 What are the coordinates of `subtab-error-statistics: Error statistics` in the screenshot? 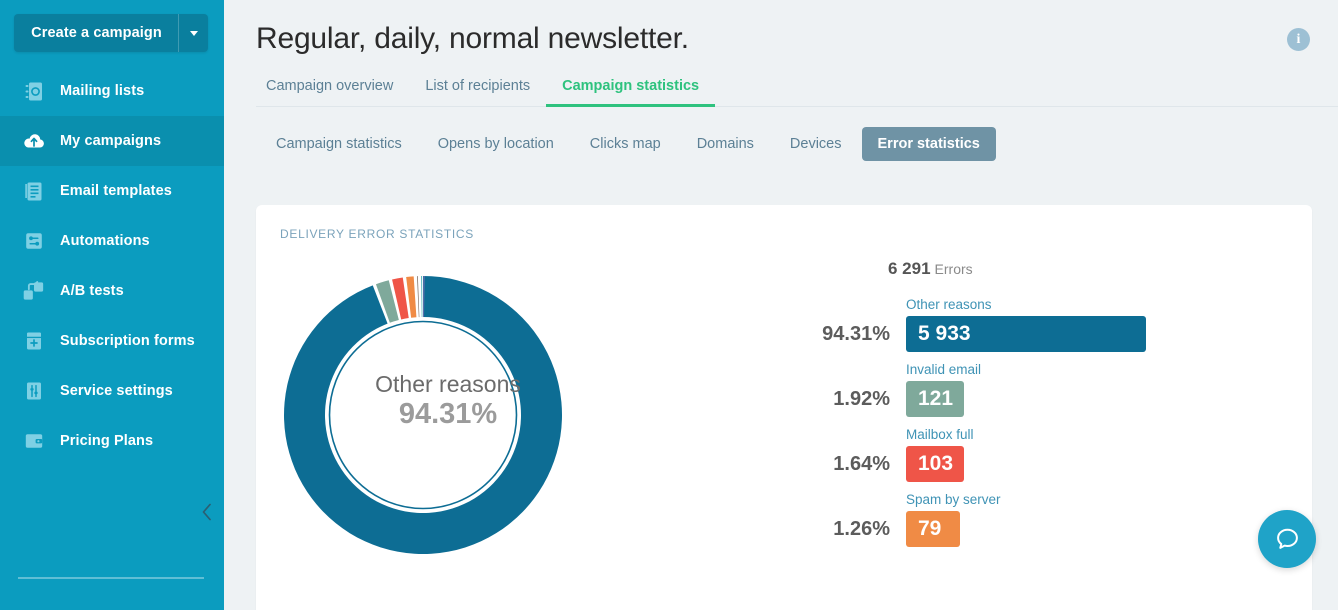 It's located at (928, 144).